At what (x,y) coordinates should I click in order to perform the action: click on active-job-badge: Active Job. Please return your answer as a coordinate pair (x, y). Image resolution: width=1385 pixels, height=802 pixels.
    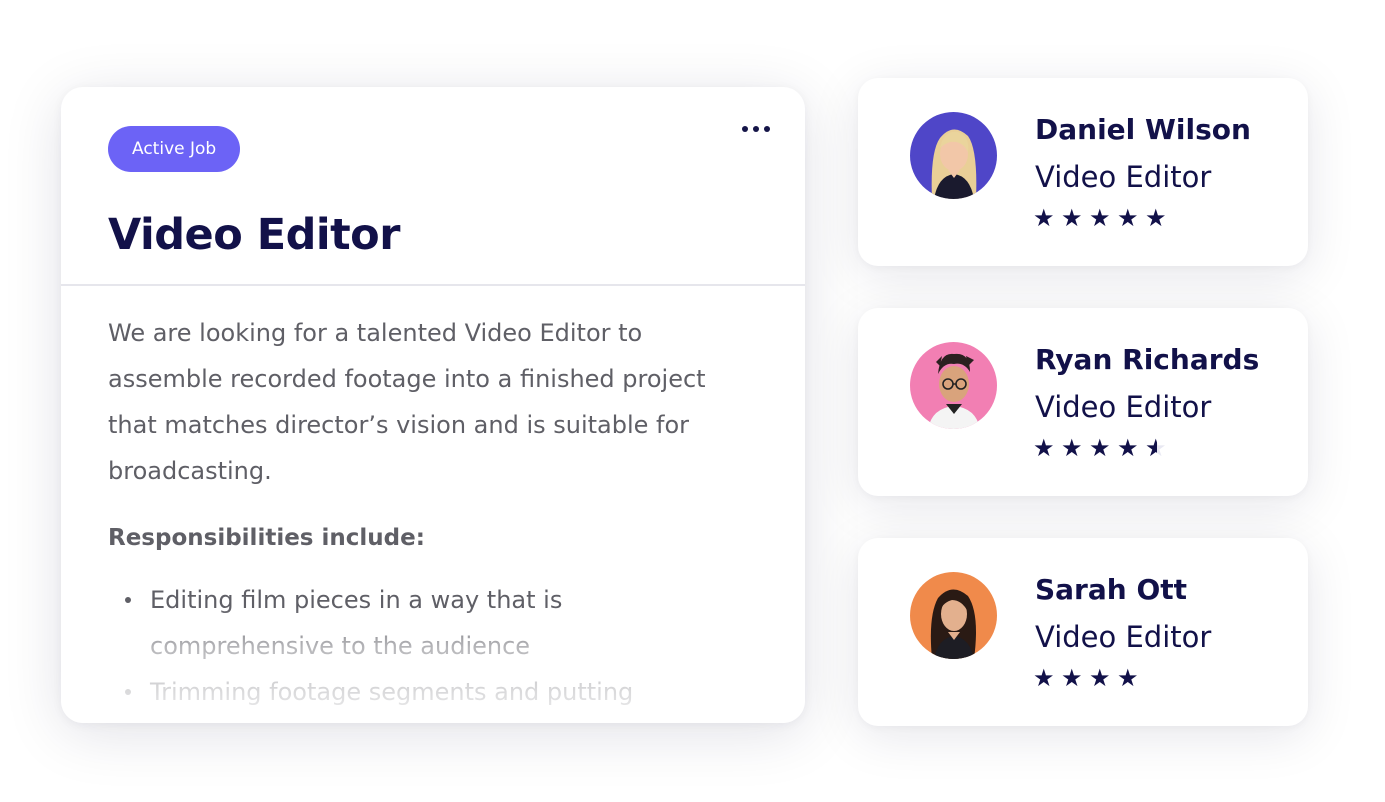
    Looking at the image, I should click on (174, 149).